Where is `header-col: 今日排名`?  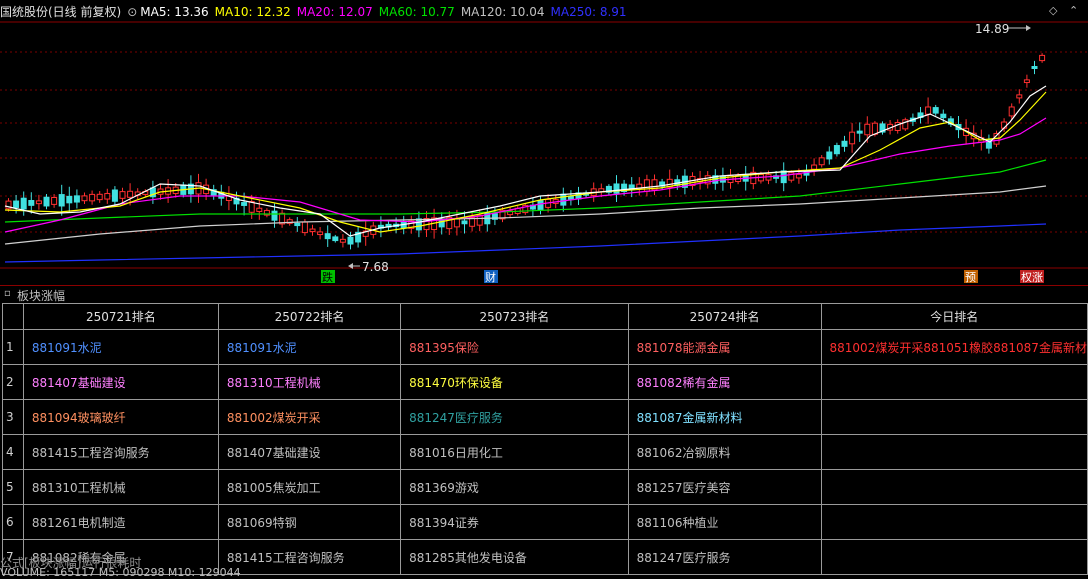
header-col: 今日排名 is located at coordinates (954, 316).